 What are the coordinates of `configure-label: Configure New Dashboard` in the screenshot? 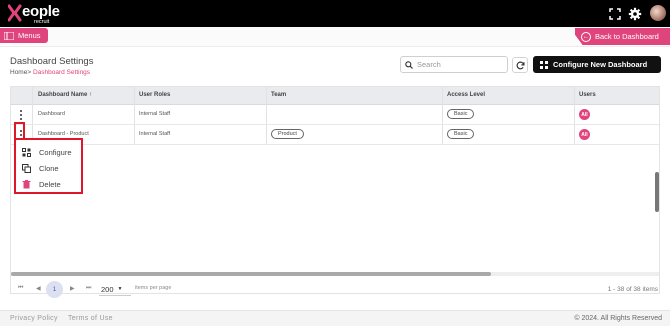 It's located at (600, 64).